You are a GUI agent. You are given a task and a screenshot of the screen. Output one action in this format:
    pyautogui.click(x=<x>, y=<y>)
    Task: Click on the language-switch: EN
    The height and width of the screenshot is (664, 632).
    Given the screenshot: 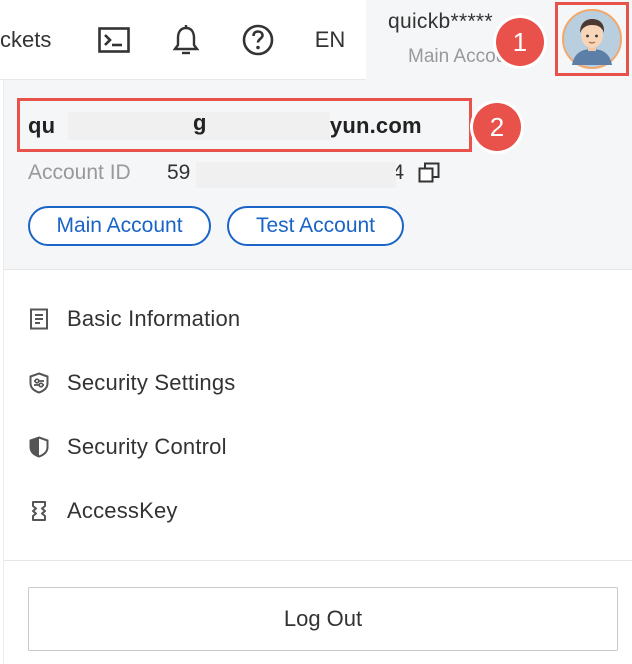 What is the action you would take?
    pyautogui.click(x=330, y=40)
    